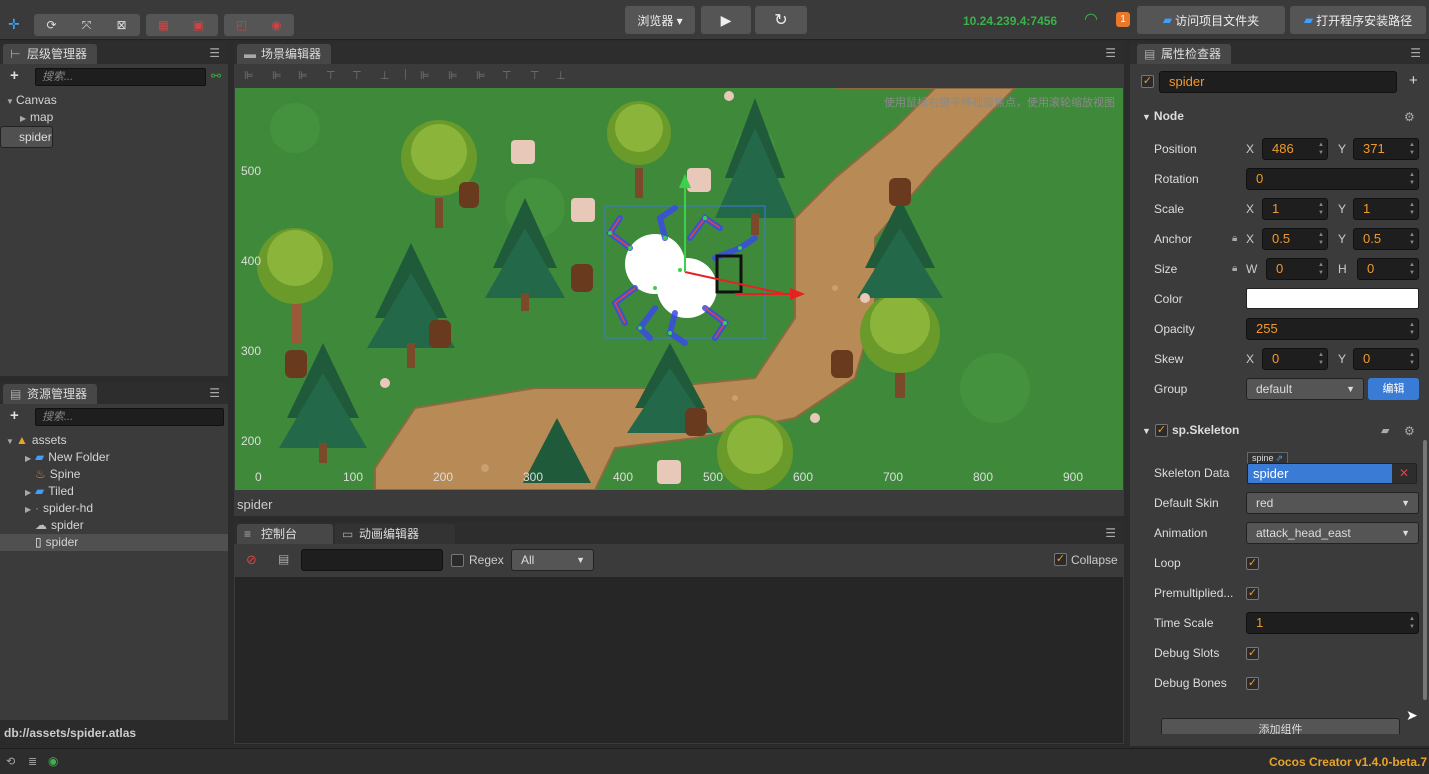 This screenshot has height=774, width=1429. What do you see at coordinates (10, 761) in the screenshot?
I see `sync-icon: ⟲` at bounding box center [10, 761].